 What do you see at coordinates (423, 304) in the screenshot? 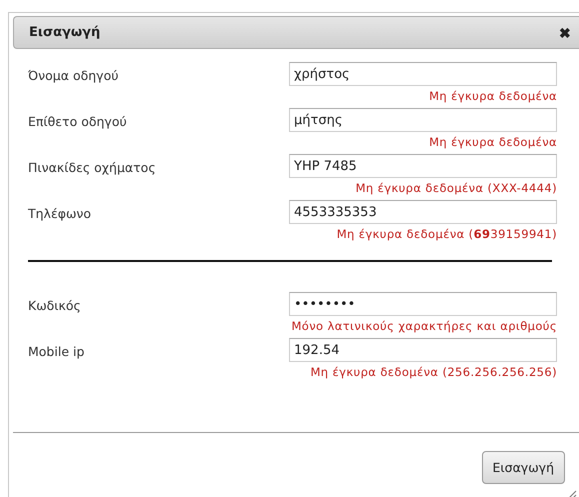
I see `input-field: ••••••••` at bounding box center [423, 304].